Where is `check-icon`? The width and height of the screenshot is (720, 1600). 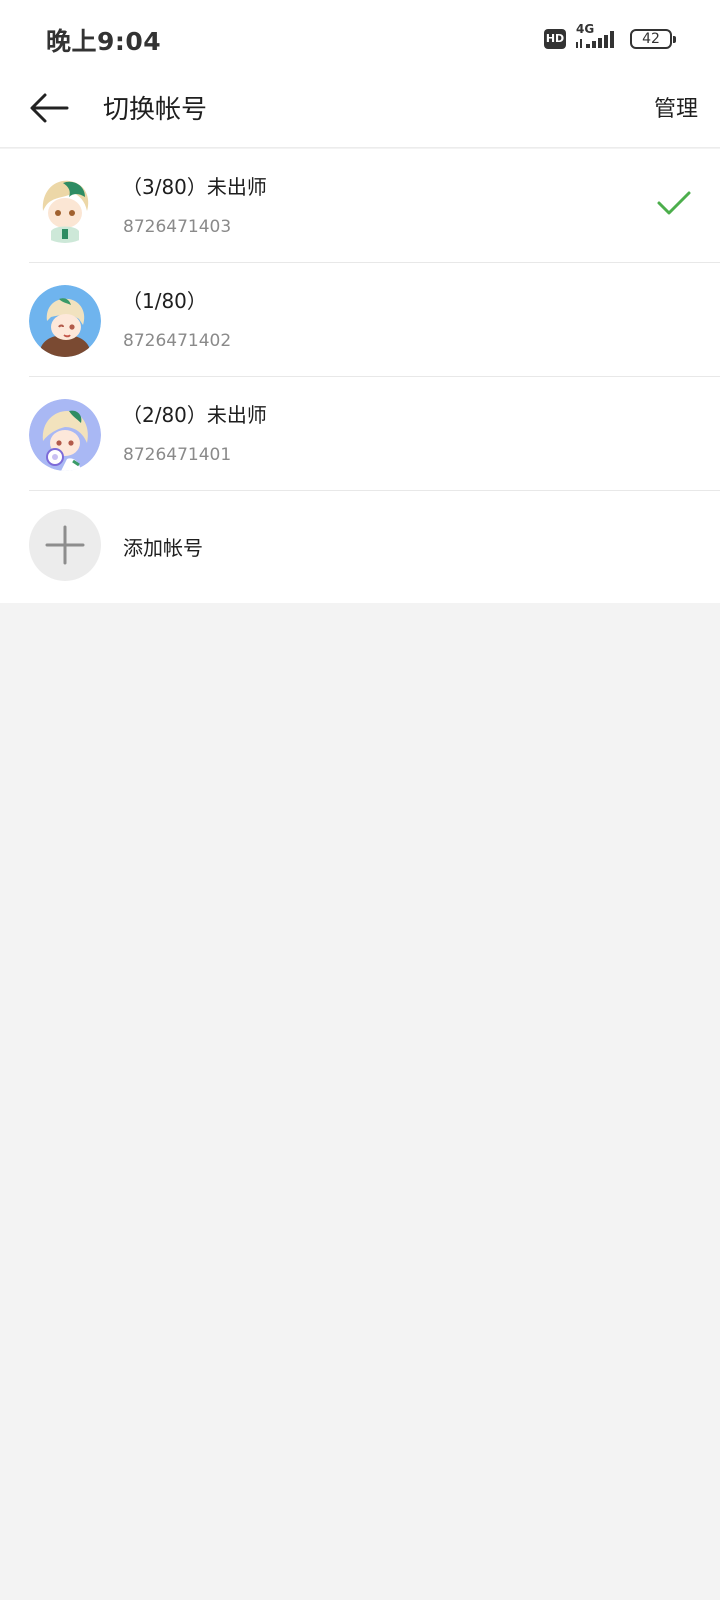 check-icon is located at coordinates (674, 203).